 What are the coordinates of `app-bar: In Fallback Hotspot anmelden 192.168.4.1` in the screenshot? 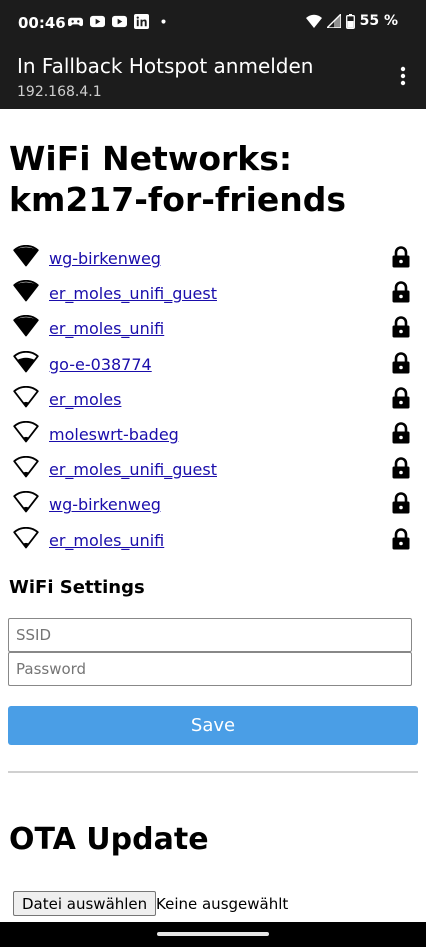 It's located at (213, 77).